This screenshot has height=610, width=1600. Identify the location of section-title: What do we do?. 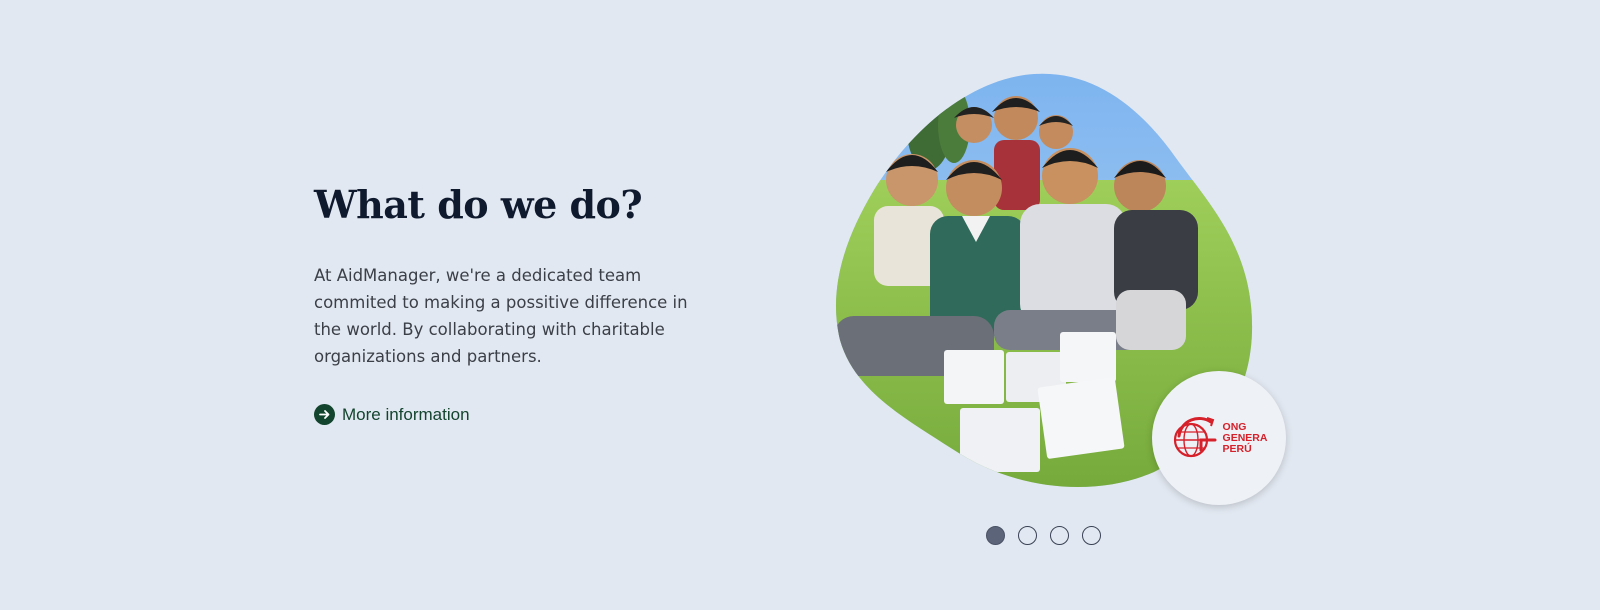
(478, 204).